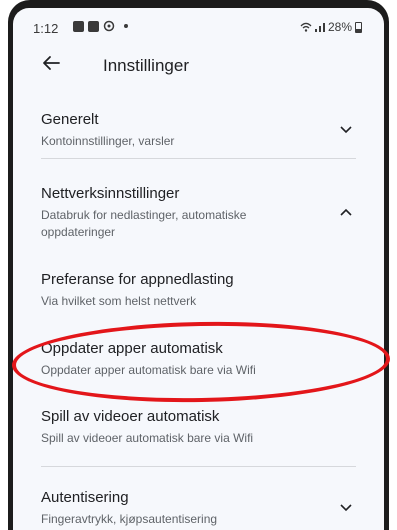 The image size is (397, 530). I want to click on page-title: Innstillinger, so click(146, 65).